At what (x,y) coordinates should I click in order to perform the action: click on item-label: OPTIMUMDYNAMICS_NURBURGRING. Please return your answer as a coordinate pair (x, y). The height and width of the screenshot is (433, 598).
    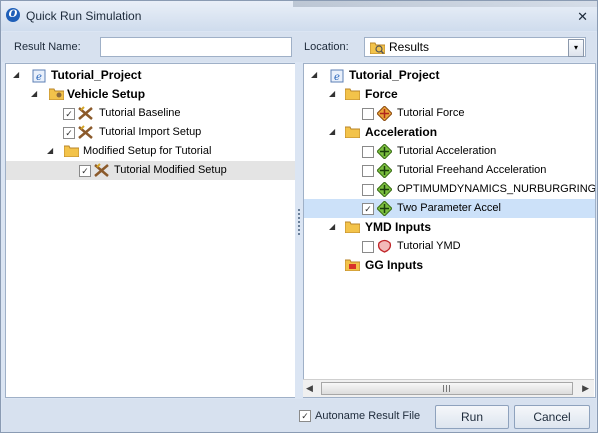
    Looking at the image, I should click on (496, 189).